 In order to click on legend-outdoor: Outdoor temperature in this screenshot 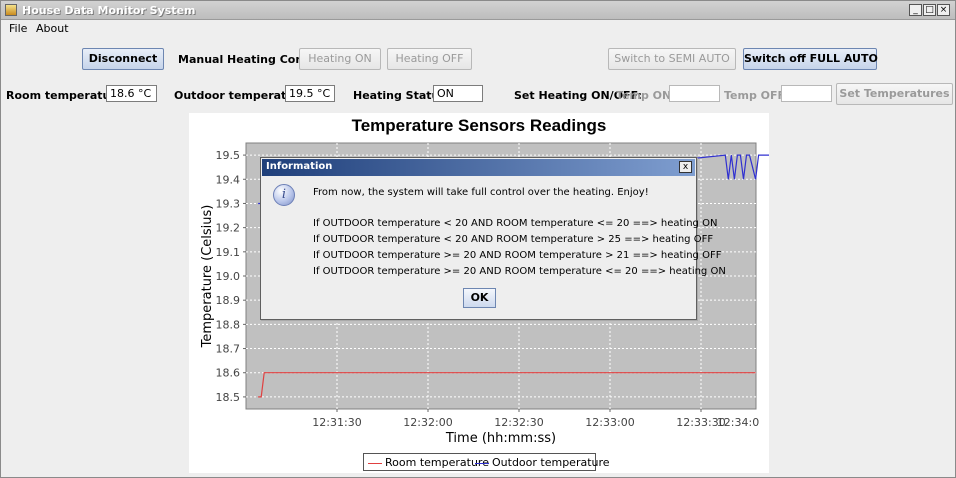, I will do `click(542, 462)`.